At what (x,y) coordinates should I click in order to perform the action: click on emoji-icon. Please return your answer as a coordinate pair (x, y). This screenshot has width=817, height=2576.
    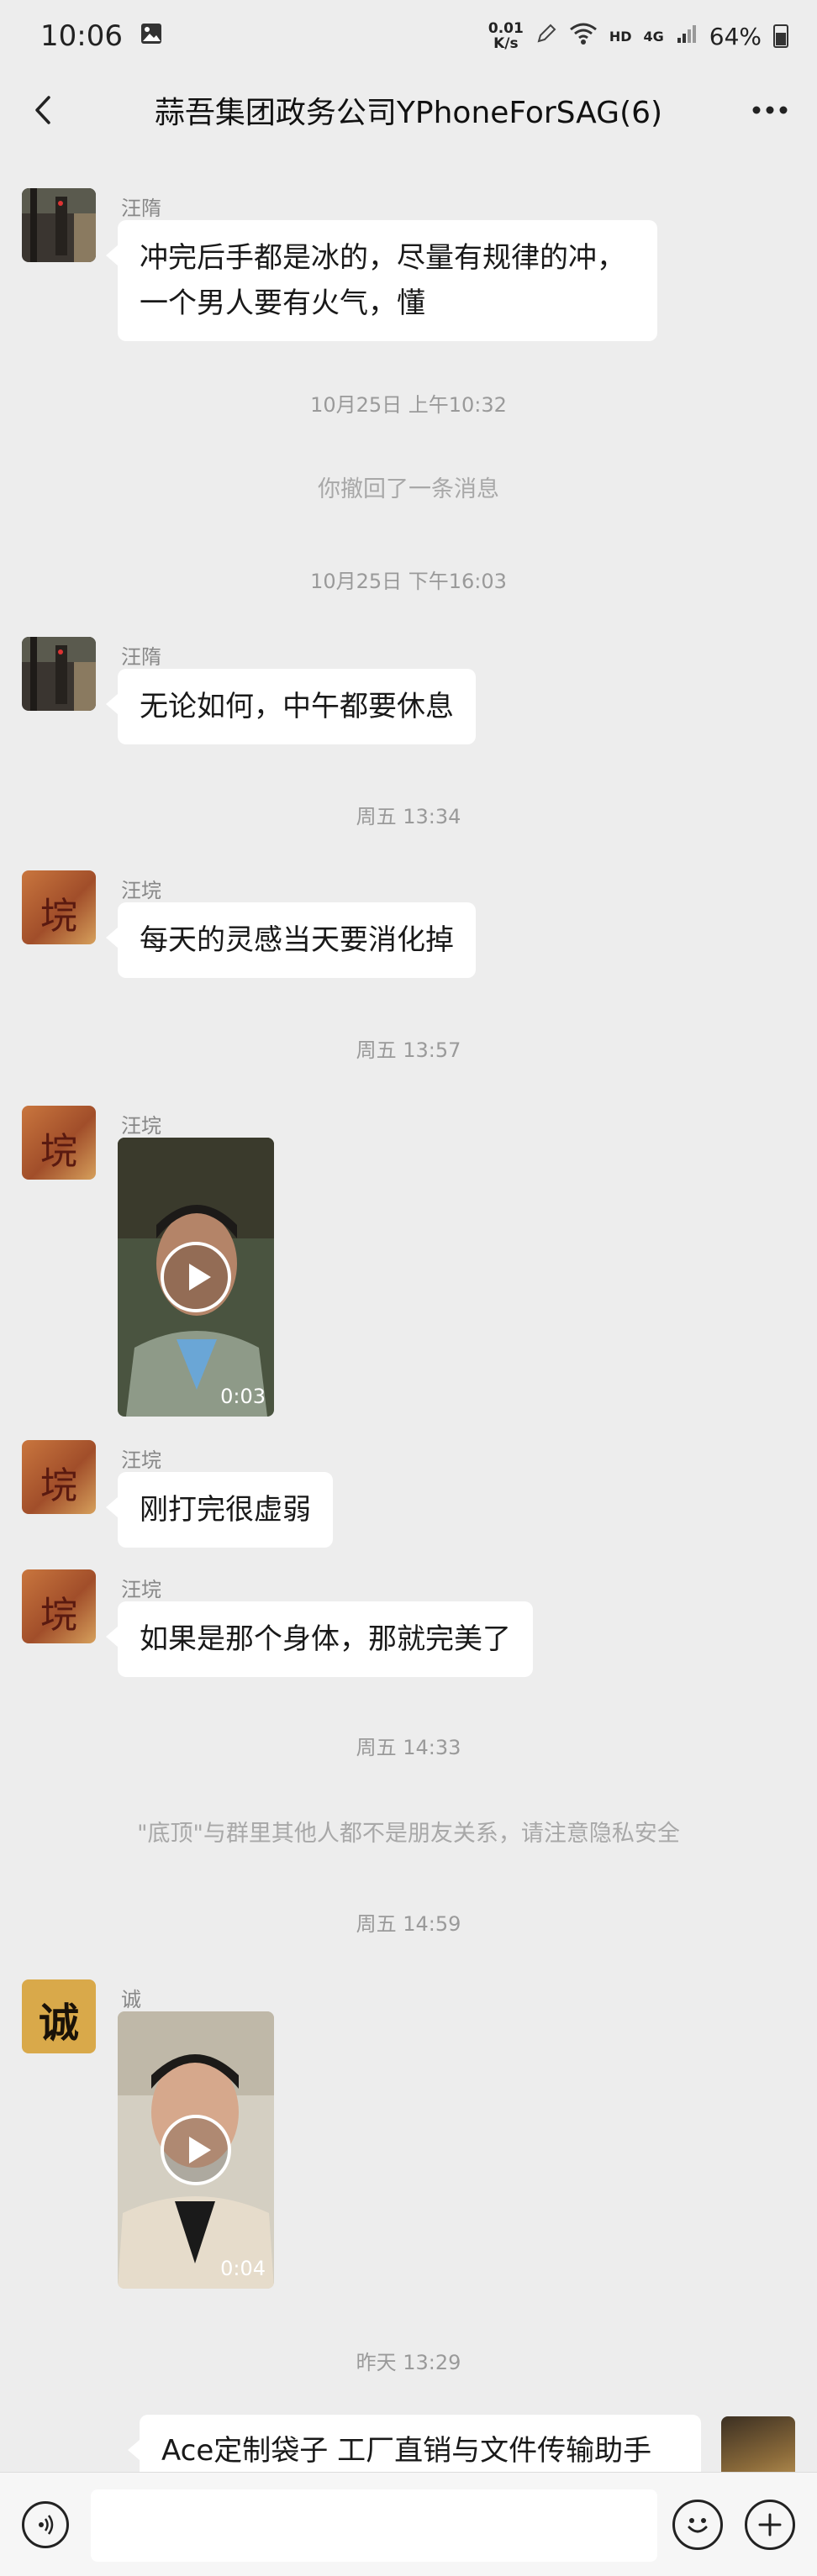
    Looking at the image, I should click on (698, 2525).